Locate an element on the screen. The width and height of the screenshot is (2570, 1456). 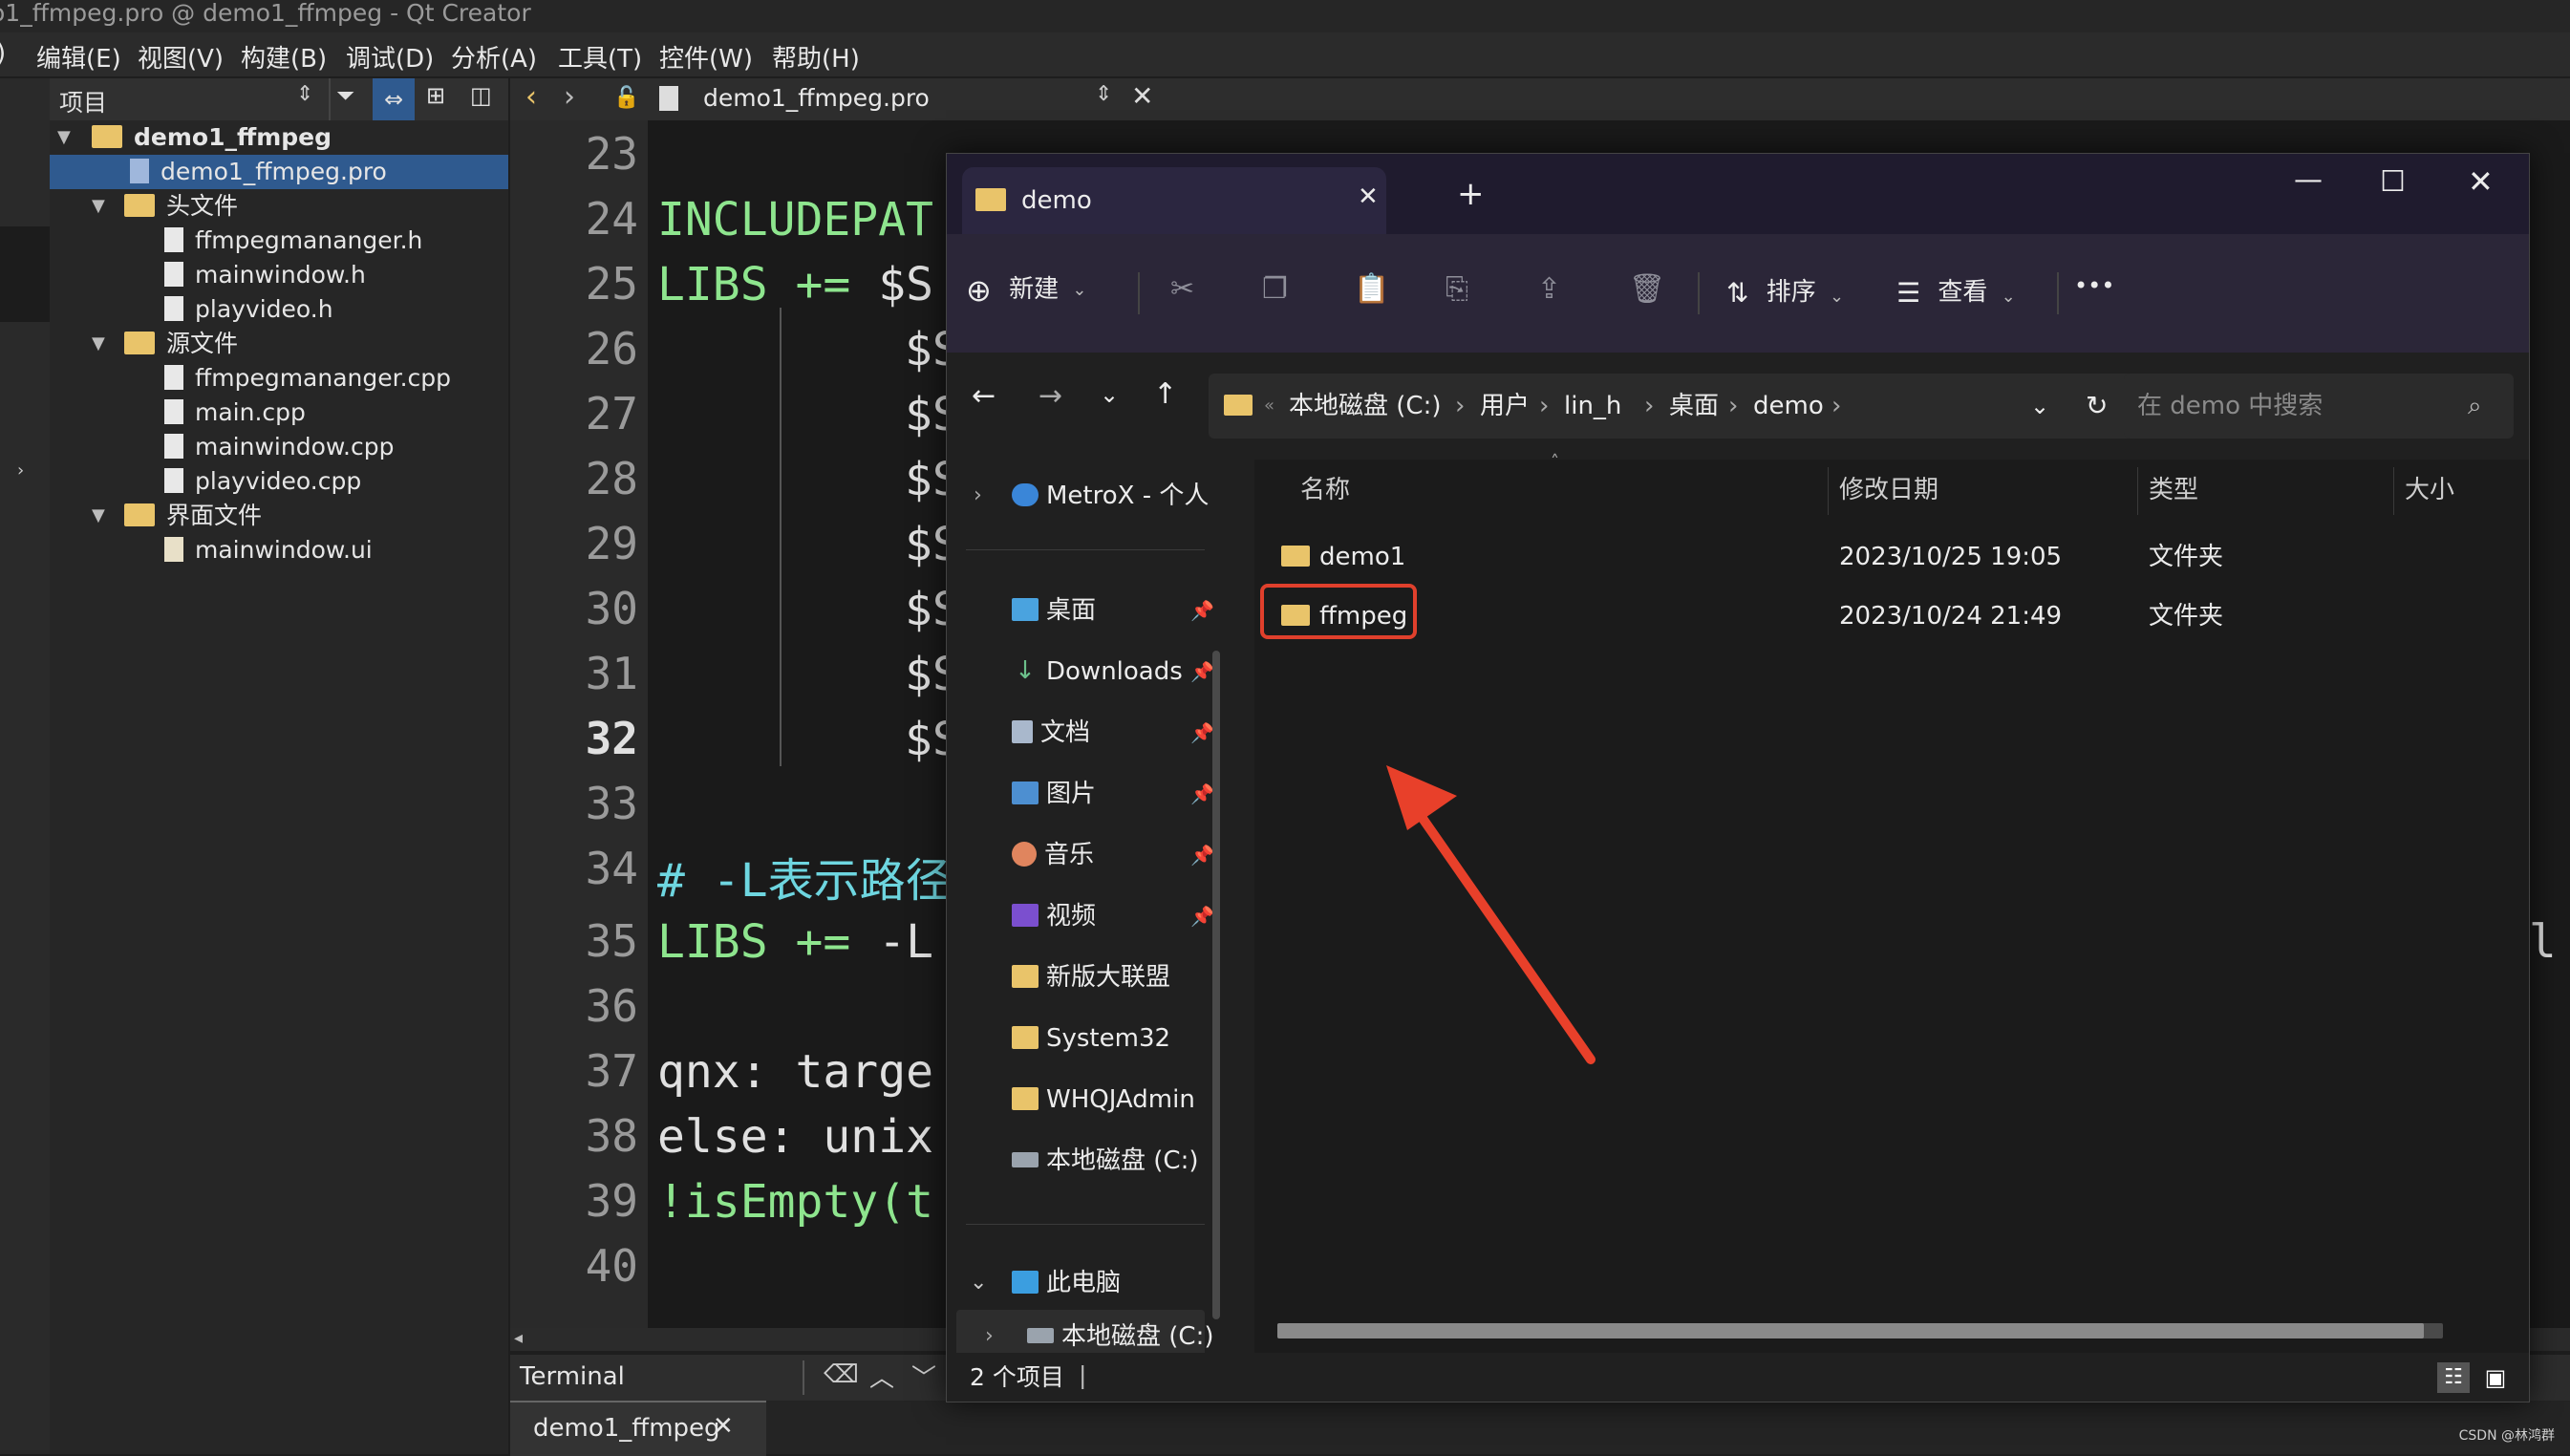
horizontal-scrollbar is located at coordinates (1860, 1330).